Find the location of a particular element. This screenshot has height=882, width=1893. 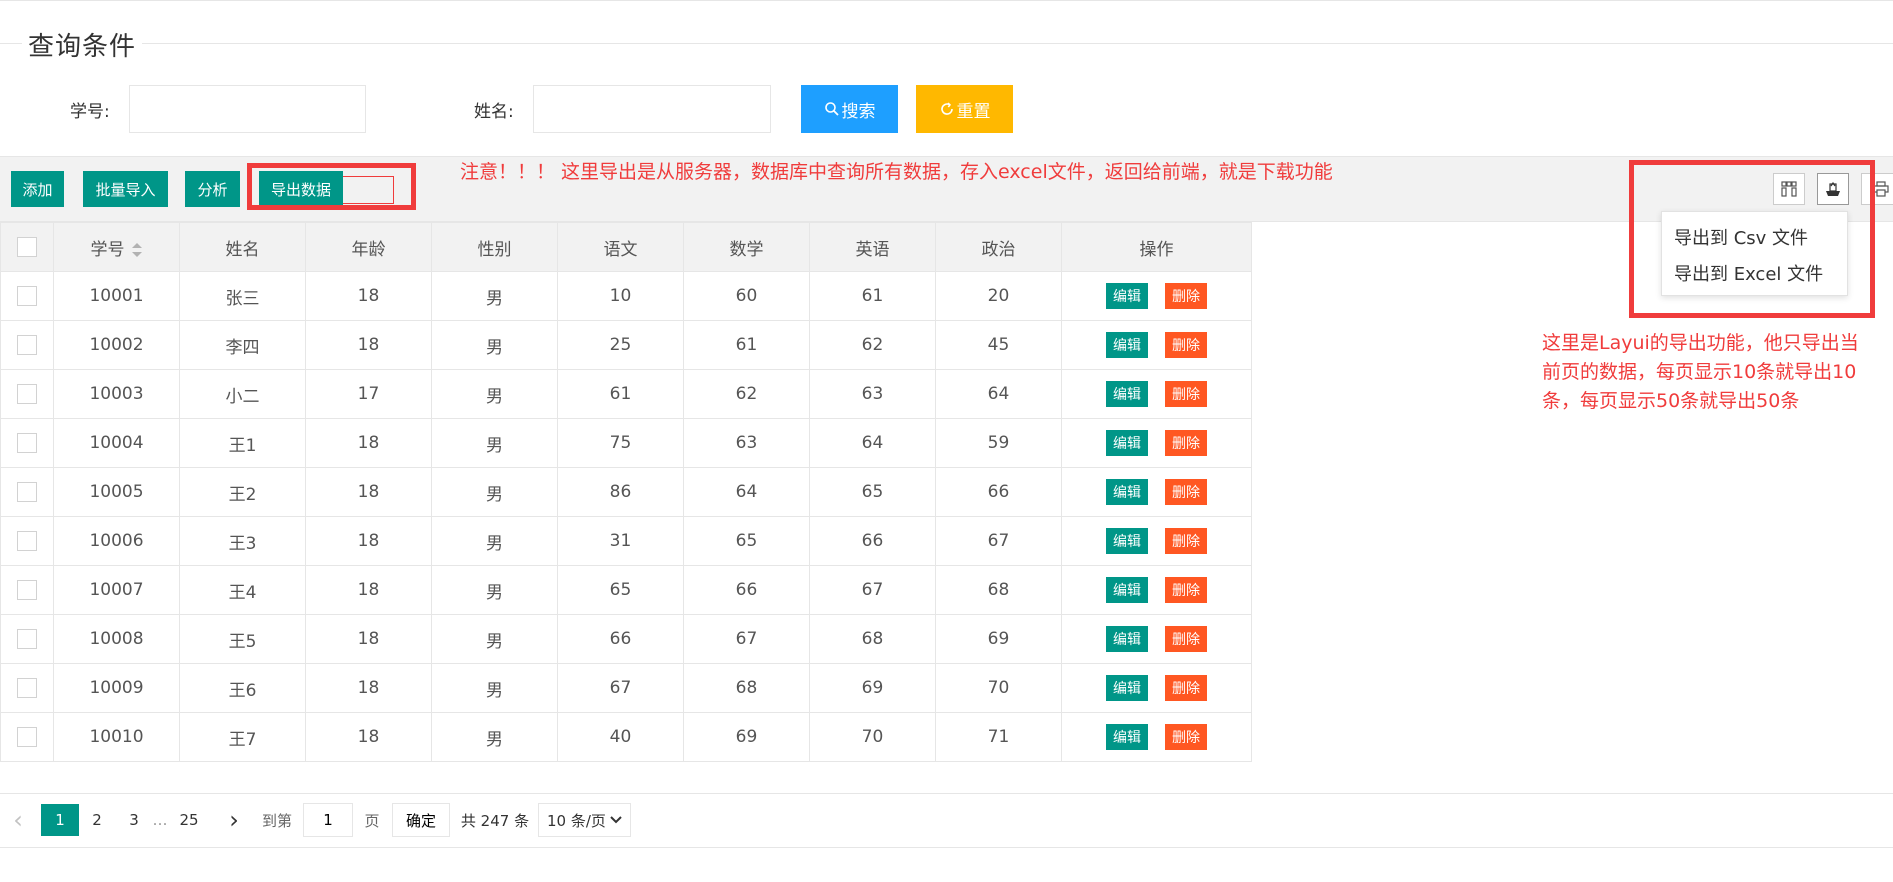

prev-page-button: ‹ is located at coordinates (18, 820).